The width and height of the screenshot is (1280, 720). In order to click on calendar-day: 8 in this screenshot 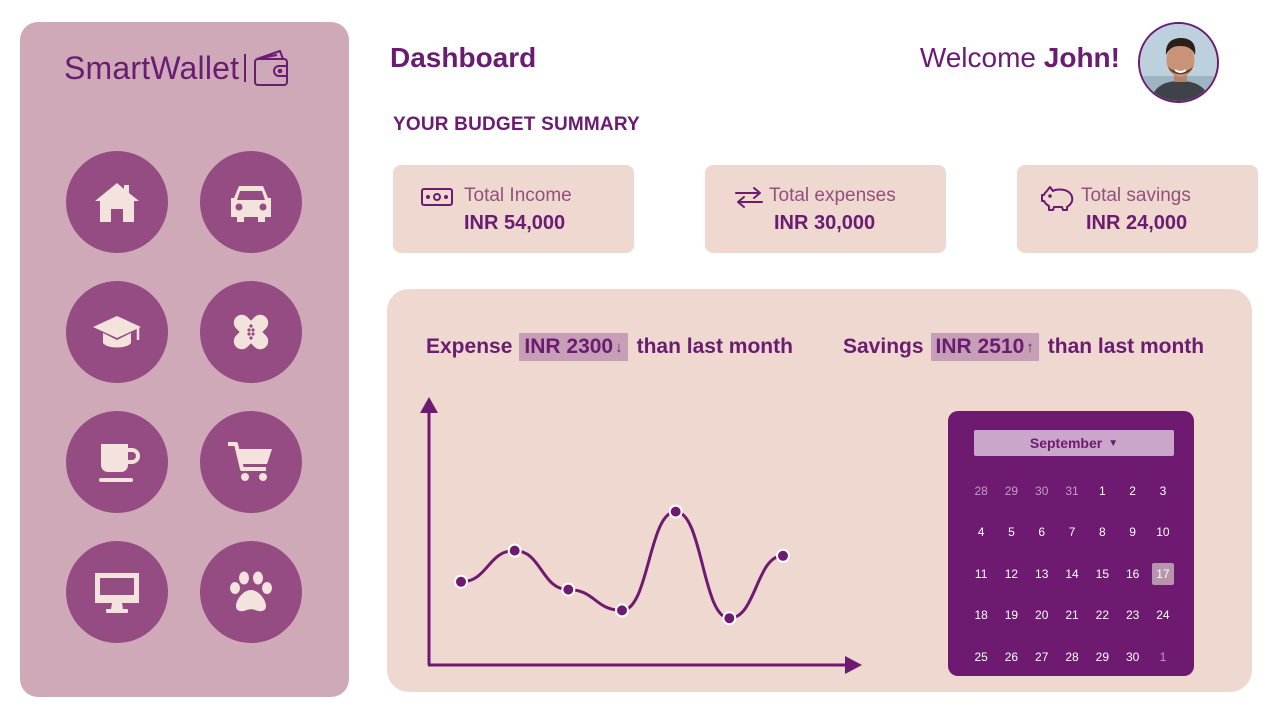, I will do `click(1102, 533)`.